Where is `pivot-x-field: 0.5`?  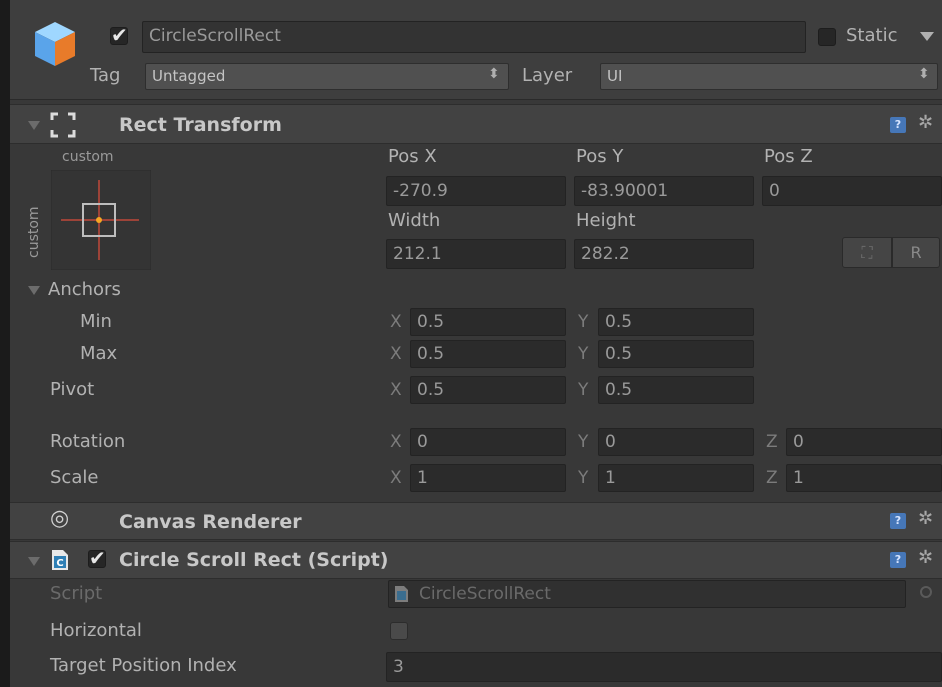
pivot-x-field: 0.5 is located at coordinates (488, 390).